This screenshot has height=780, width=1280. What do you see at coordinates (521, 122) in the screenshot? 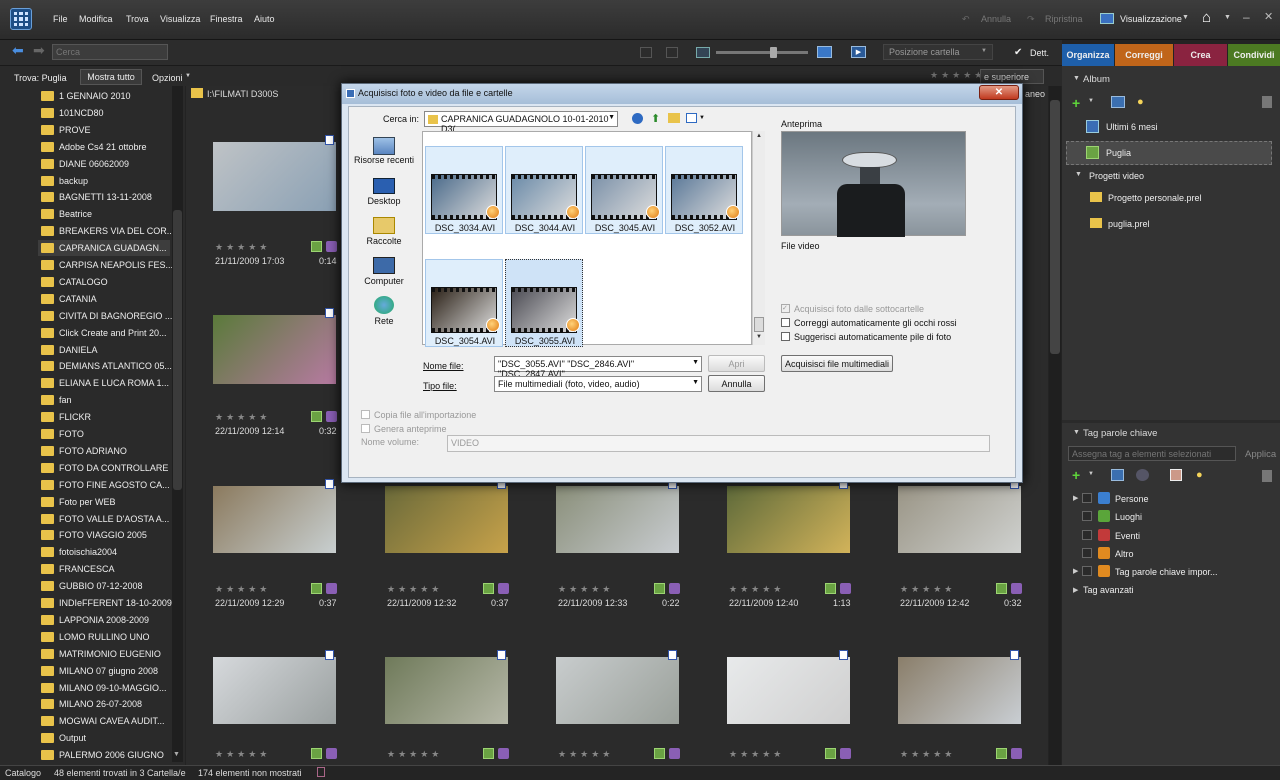
I see `look-in-select: CAPRANICA GUADAGNOLO 10-01-2010 D3( ▼` at bounding box center [521, 122].